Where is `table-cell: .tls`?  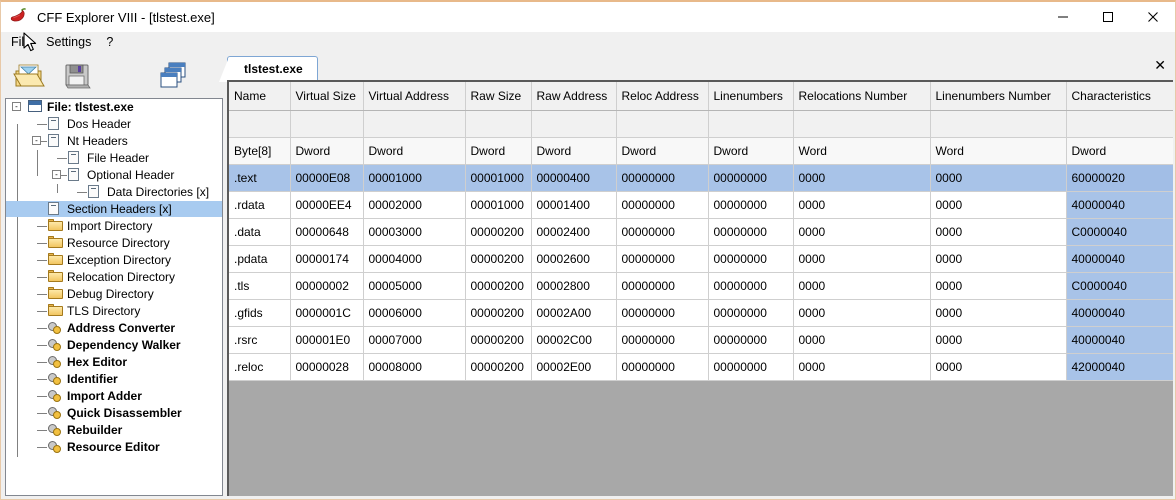
table-cell: .tls is located at coordinates (260, 286).